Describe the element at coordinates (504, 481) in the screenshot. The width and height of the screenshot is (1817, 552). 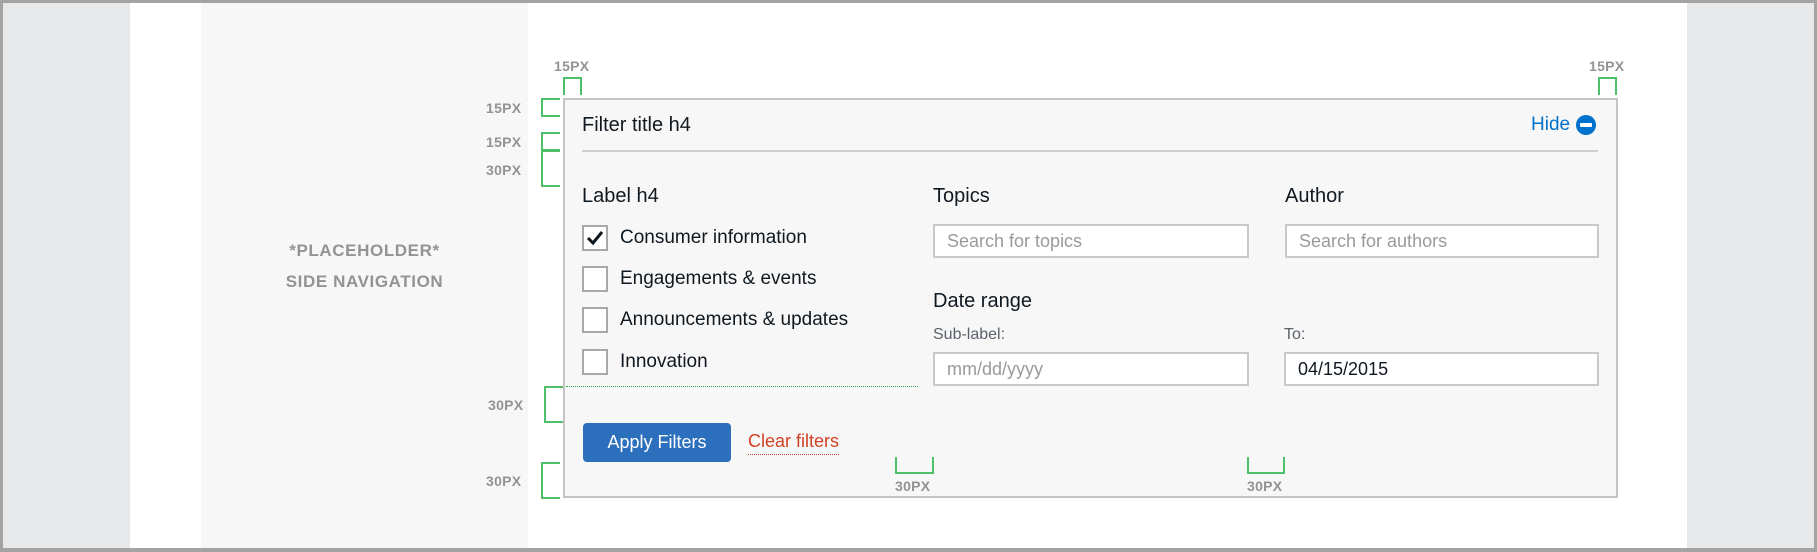
I see `annotation-bottom-gap: 30PX` at that location.